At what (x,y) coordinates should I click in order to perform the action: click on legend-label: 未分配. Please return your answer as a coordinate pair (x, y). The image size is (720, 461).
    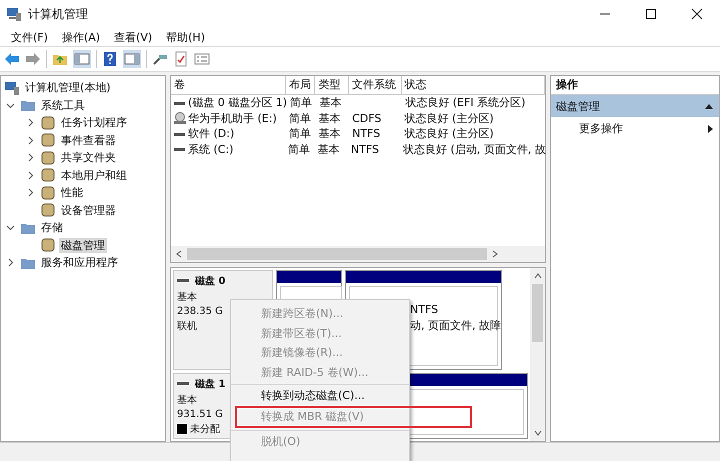
    Looking at the image, I should click on (205, 429).